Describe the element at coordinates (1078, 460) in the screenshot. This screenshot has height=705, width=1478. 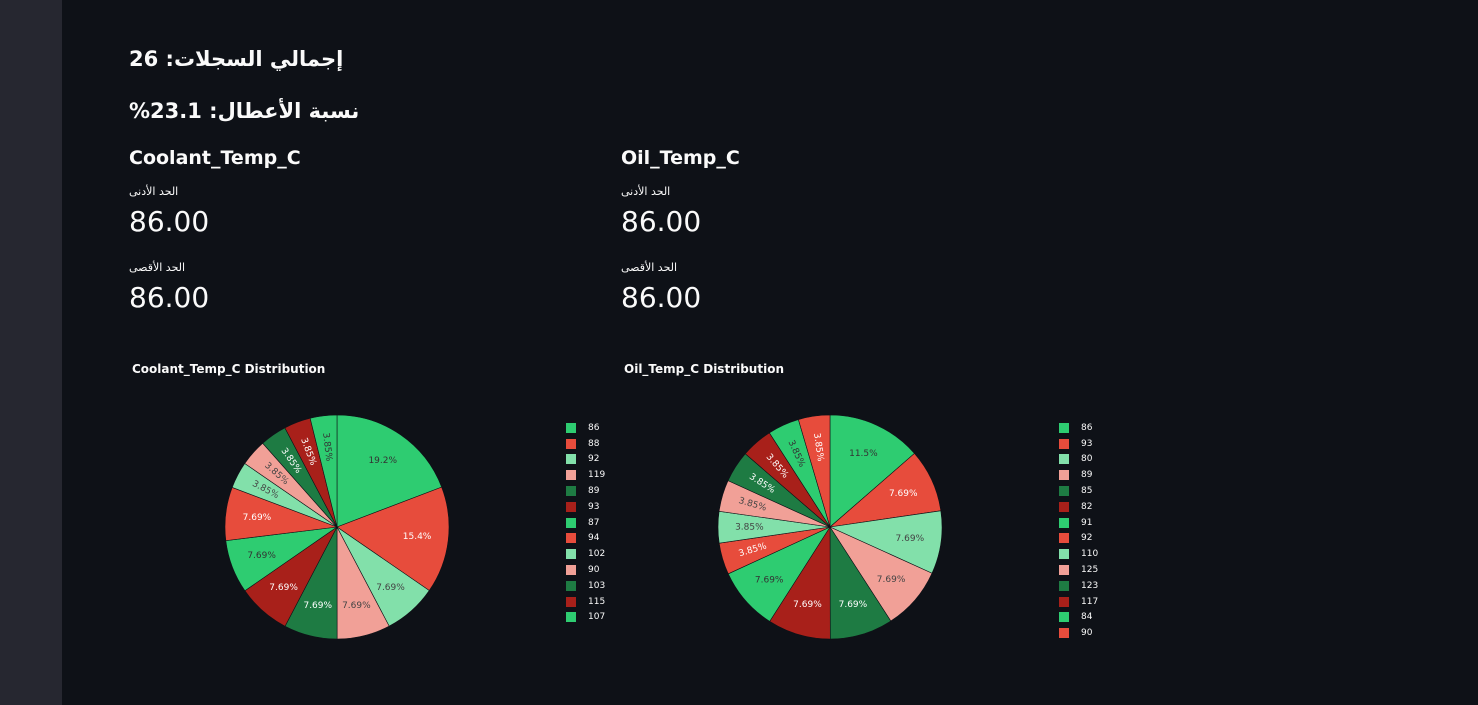
I see `legend-item-80: 80` at that location.